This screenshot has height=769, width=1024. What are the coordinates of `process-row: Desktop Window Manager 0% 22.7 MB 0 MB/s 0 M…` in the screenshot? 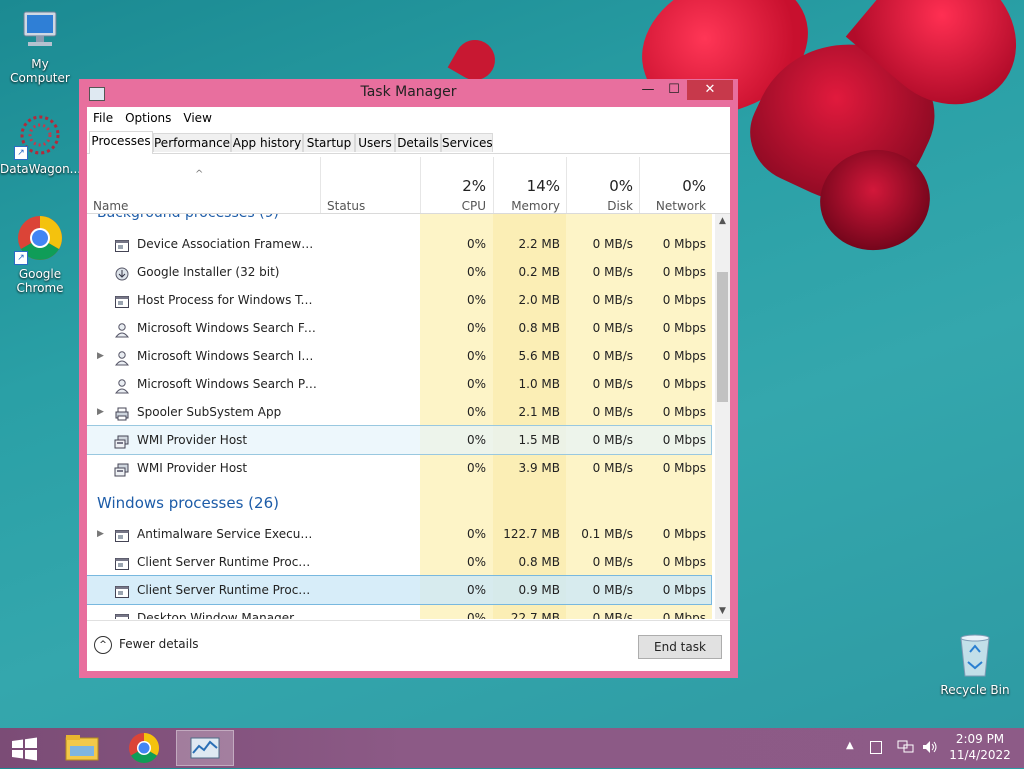 It's located at (399, 611).